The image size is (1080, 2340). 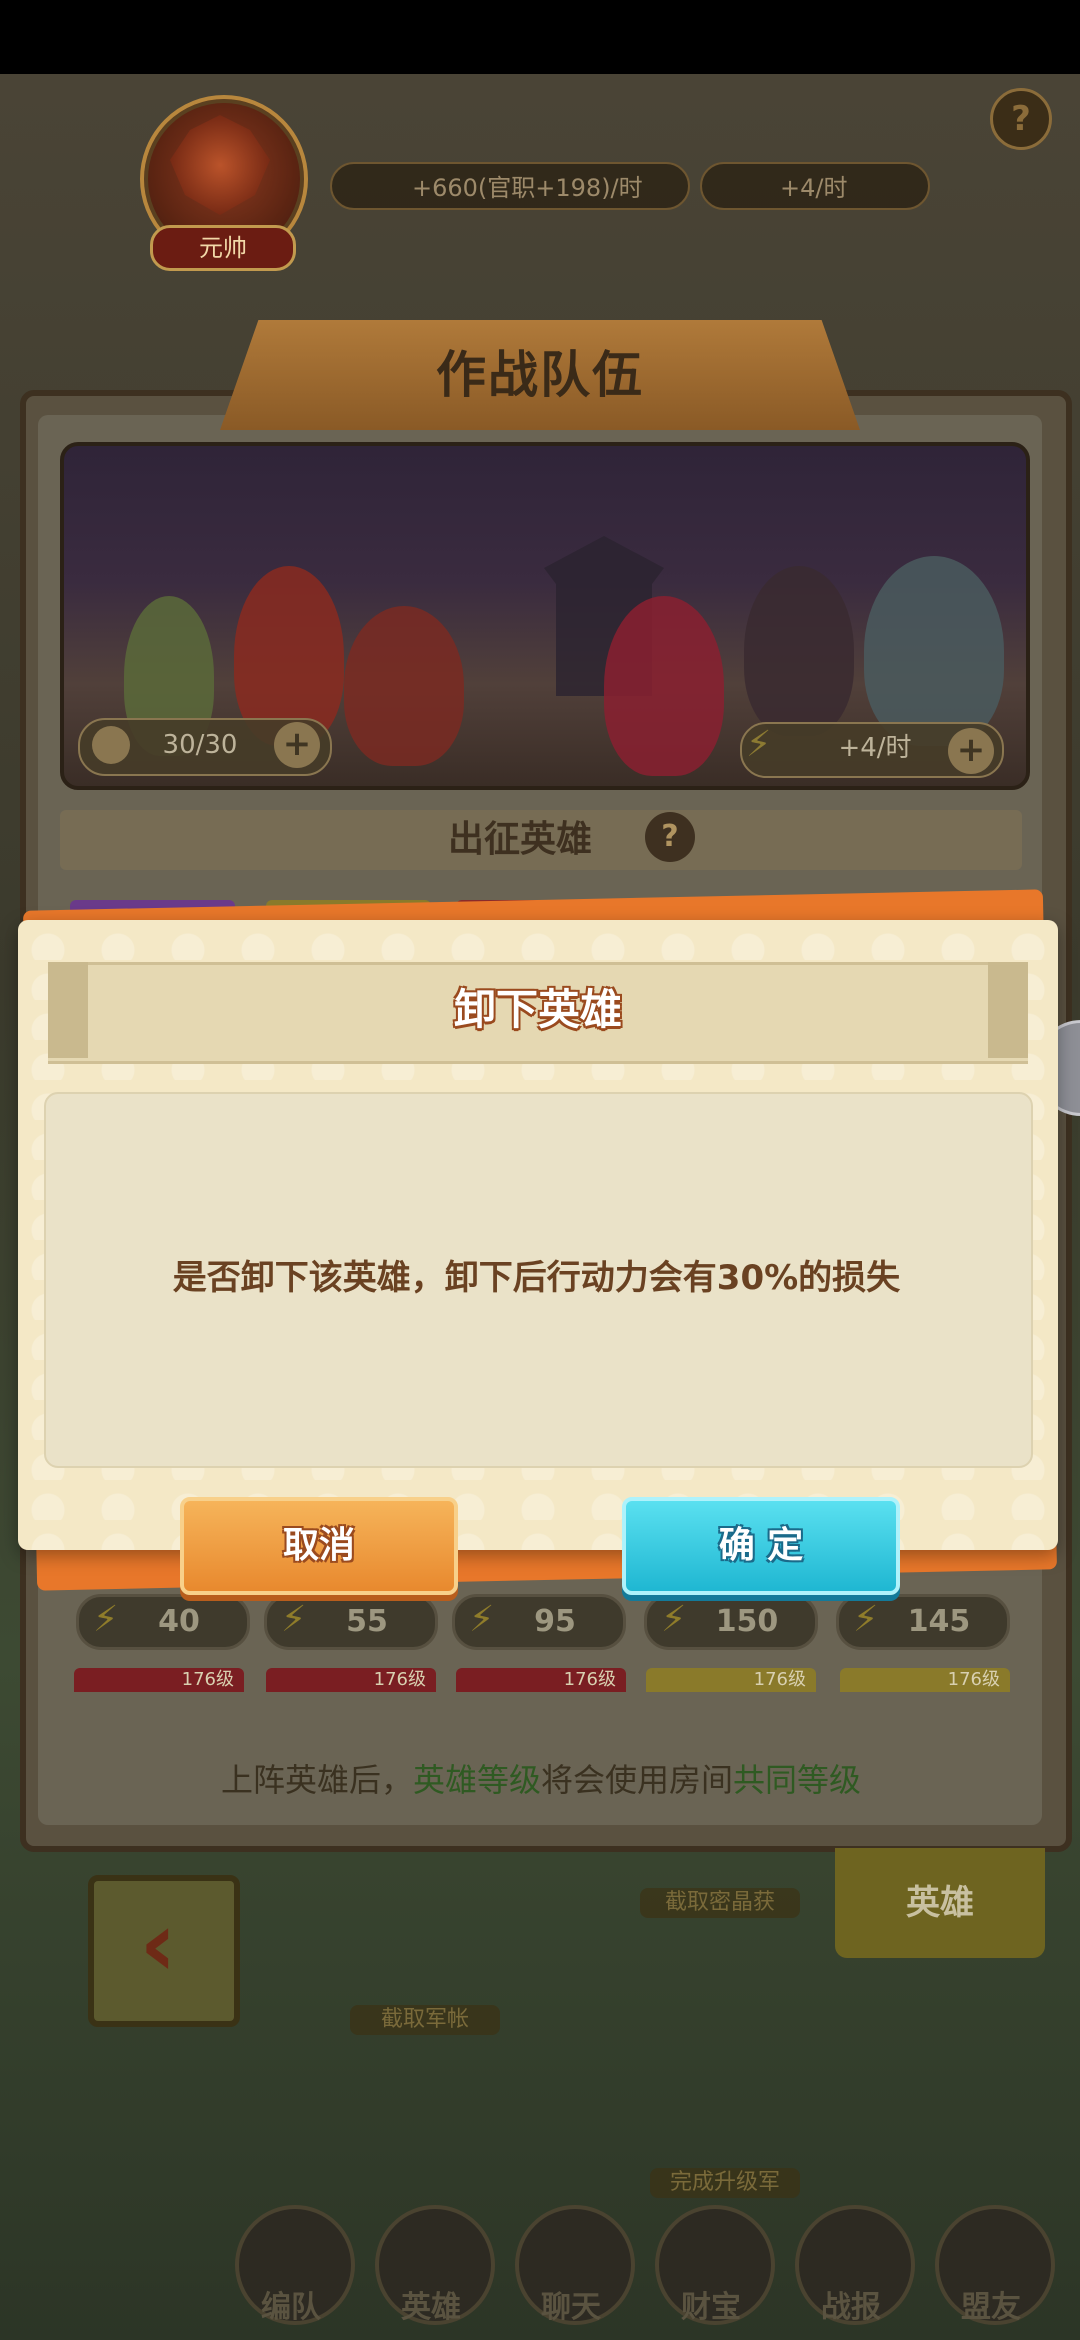 I want to click on status-bar, so click(x=540, y=37).